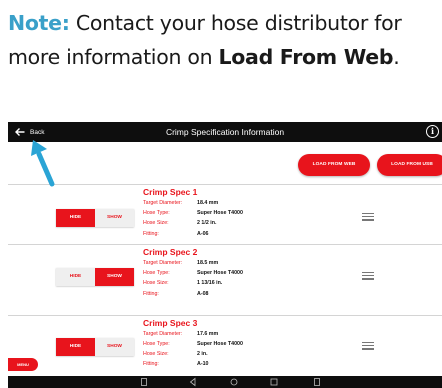 The image size is (442, 388). Describe the element at coordinates (409, 165) in the screenshot. I see `load-from-usb-button: LOAD FROM USB` at that location.